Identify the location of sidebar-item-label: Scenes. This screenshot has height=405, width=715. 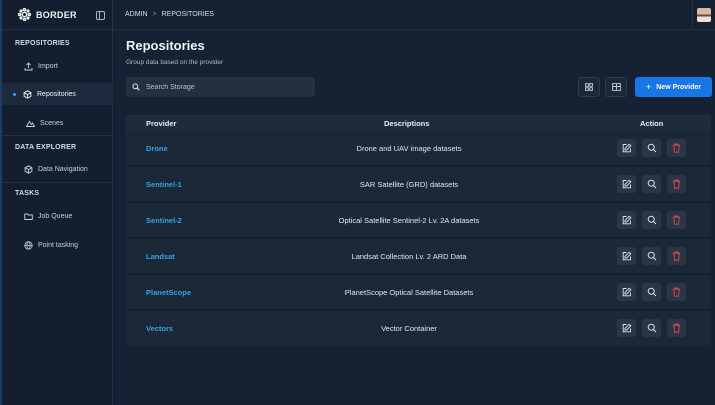
(52, 123).